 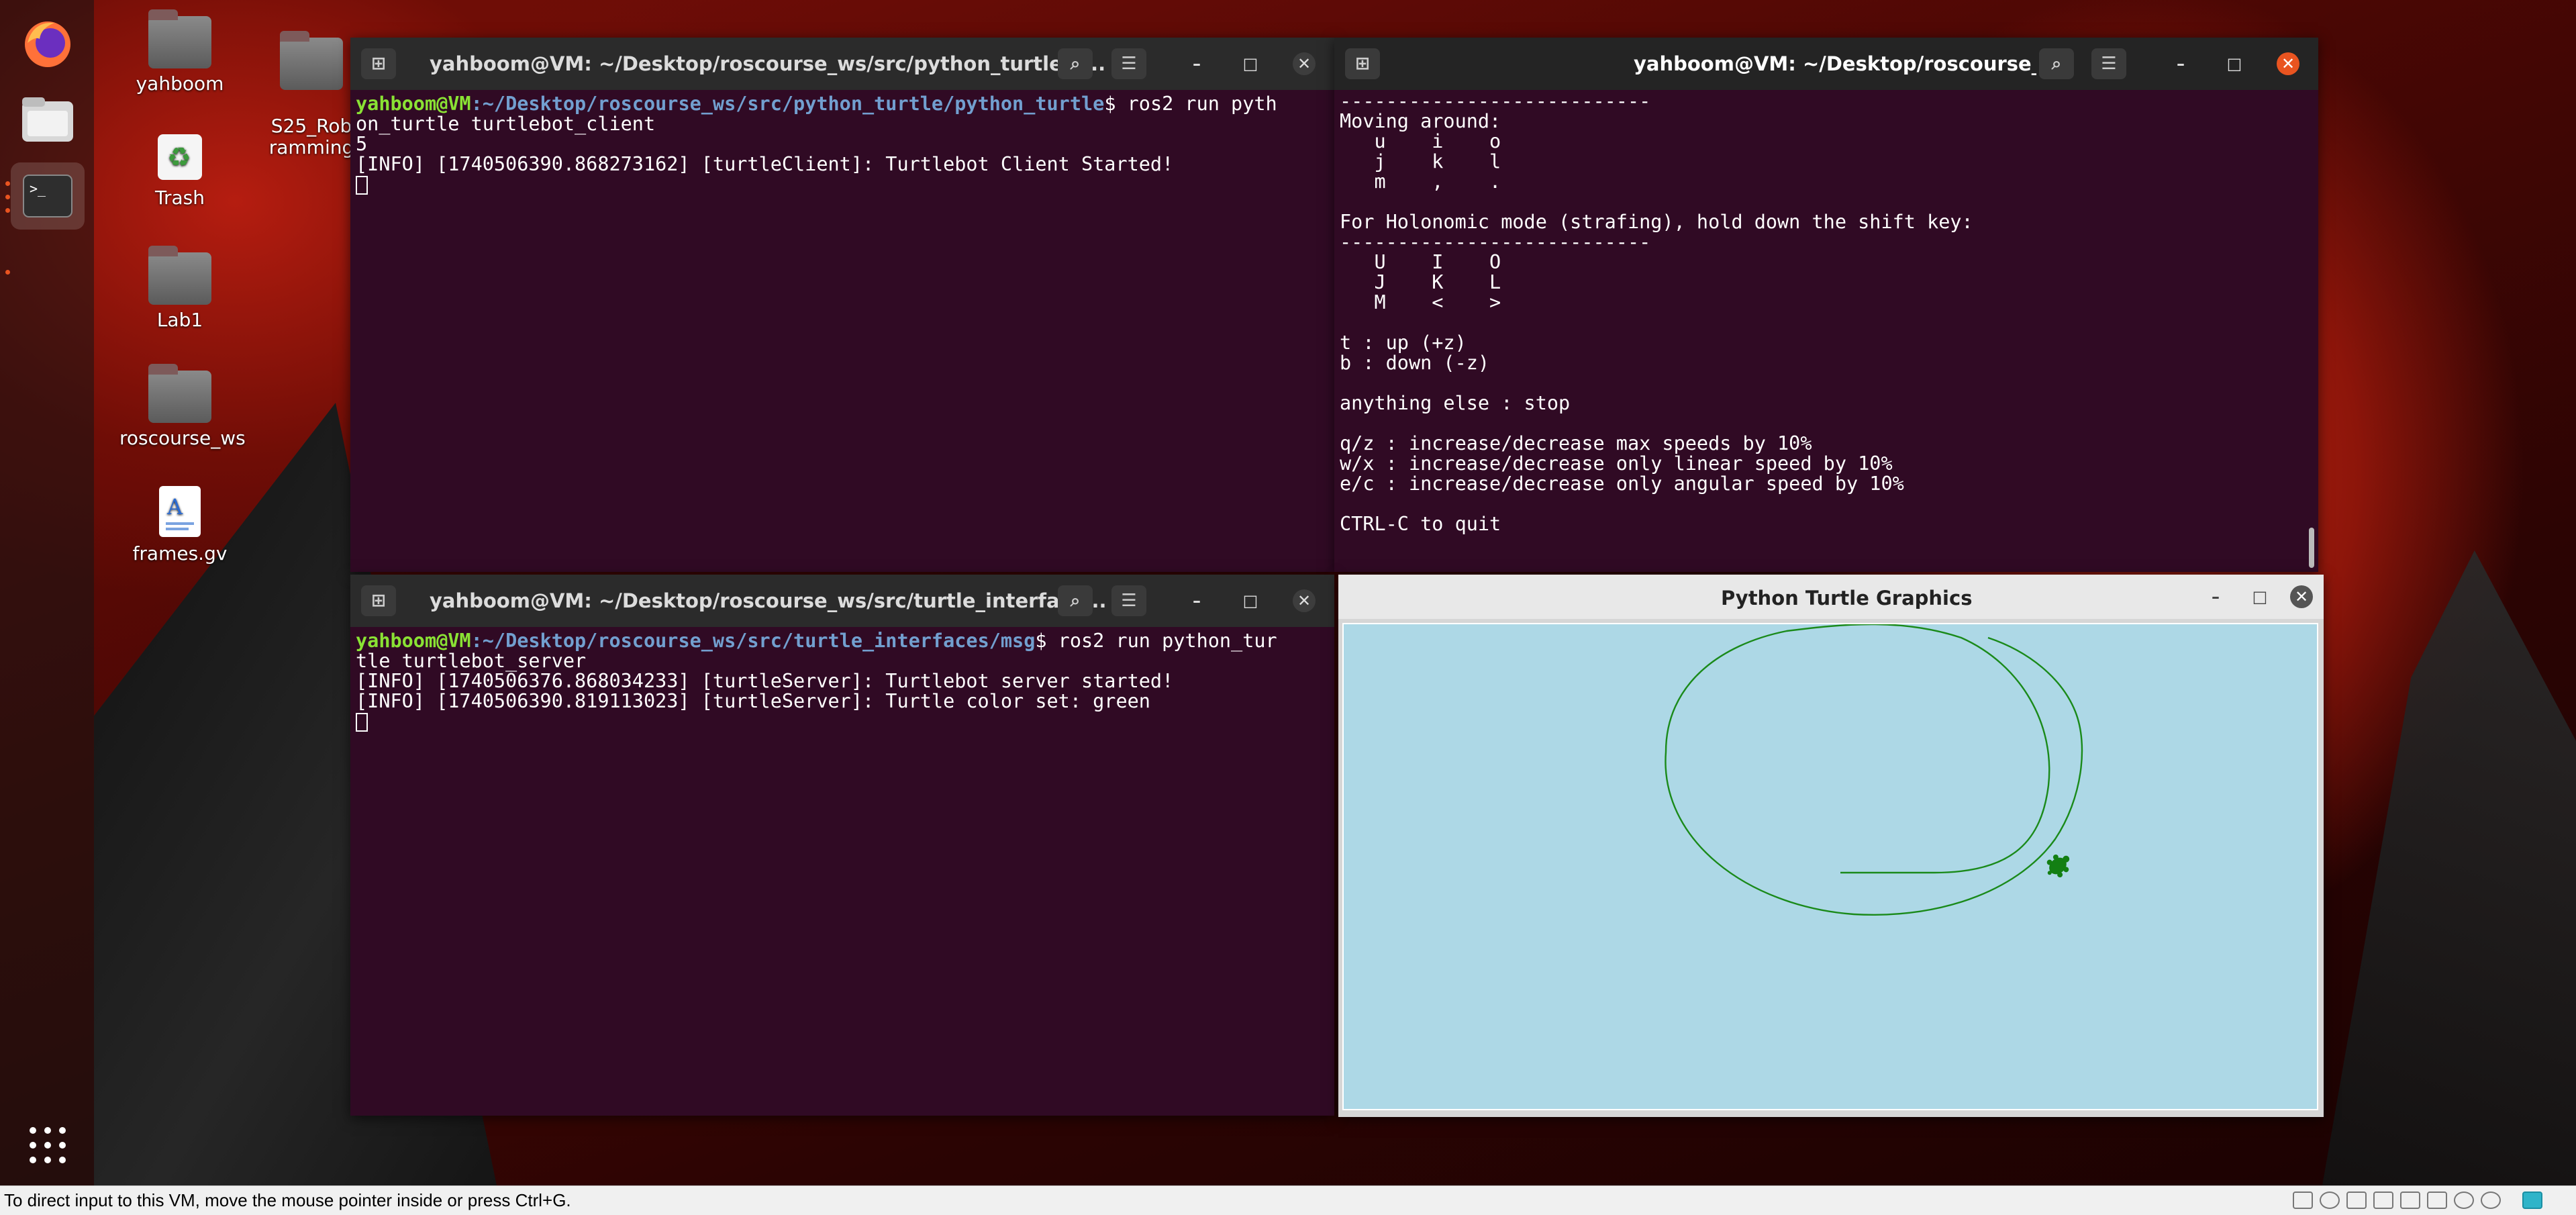 I want to click on desktop-icon-frames-gv: A frames.gv, so click(x=179, y=525).